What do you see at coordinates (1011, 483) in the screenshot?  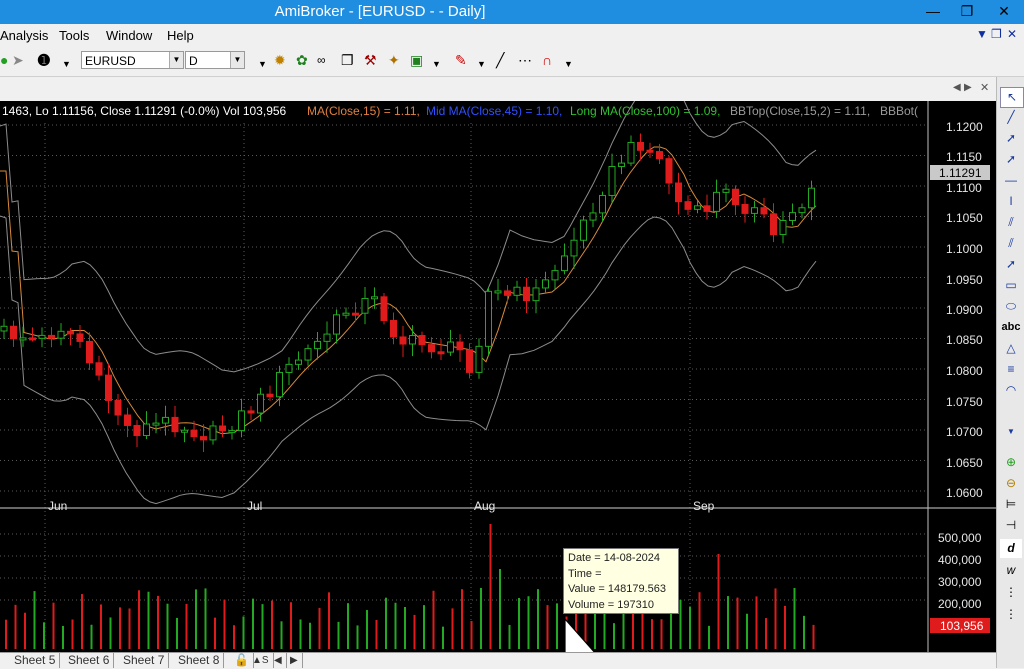 I see `zoom-out-icon: ⊖` at bounding box center [1011, 483].